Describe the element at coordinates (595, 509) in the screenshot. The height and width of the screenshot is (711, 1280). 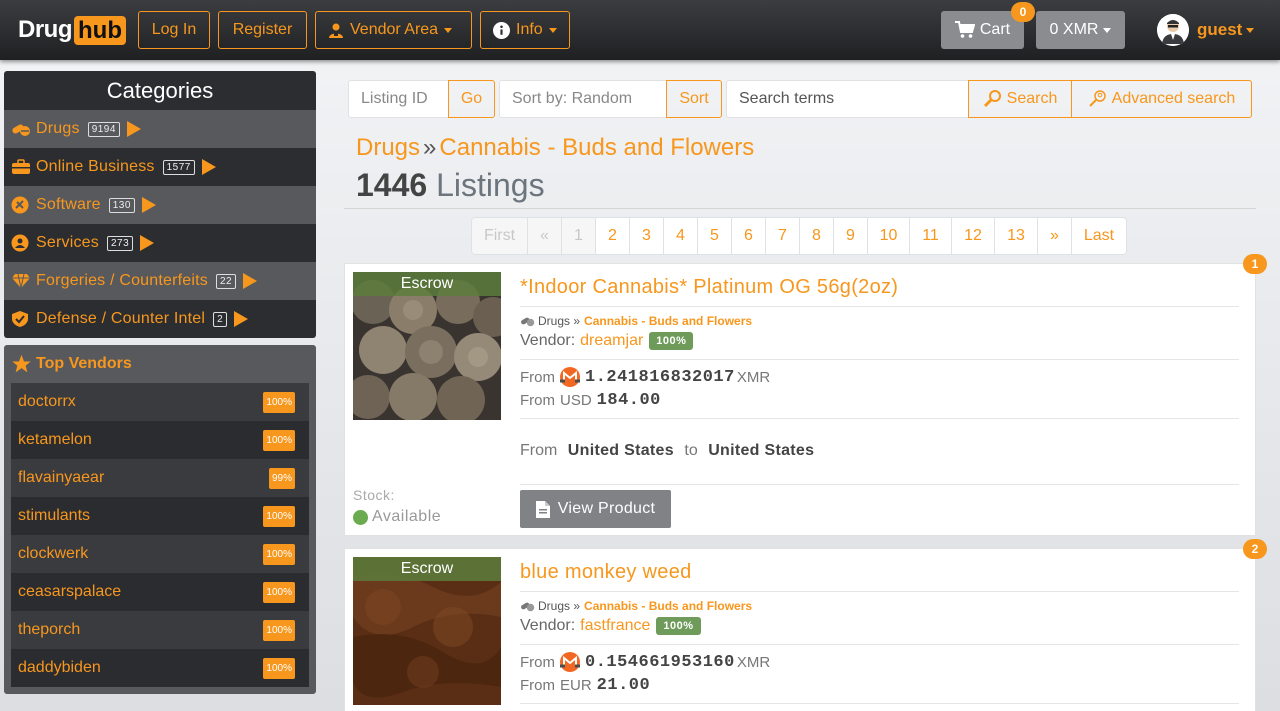
I see `view-product-button: View Product` at that location.